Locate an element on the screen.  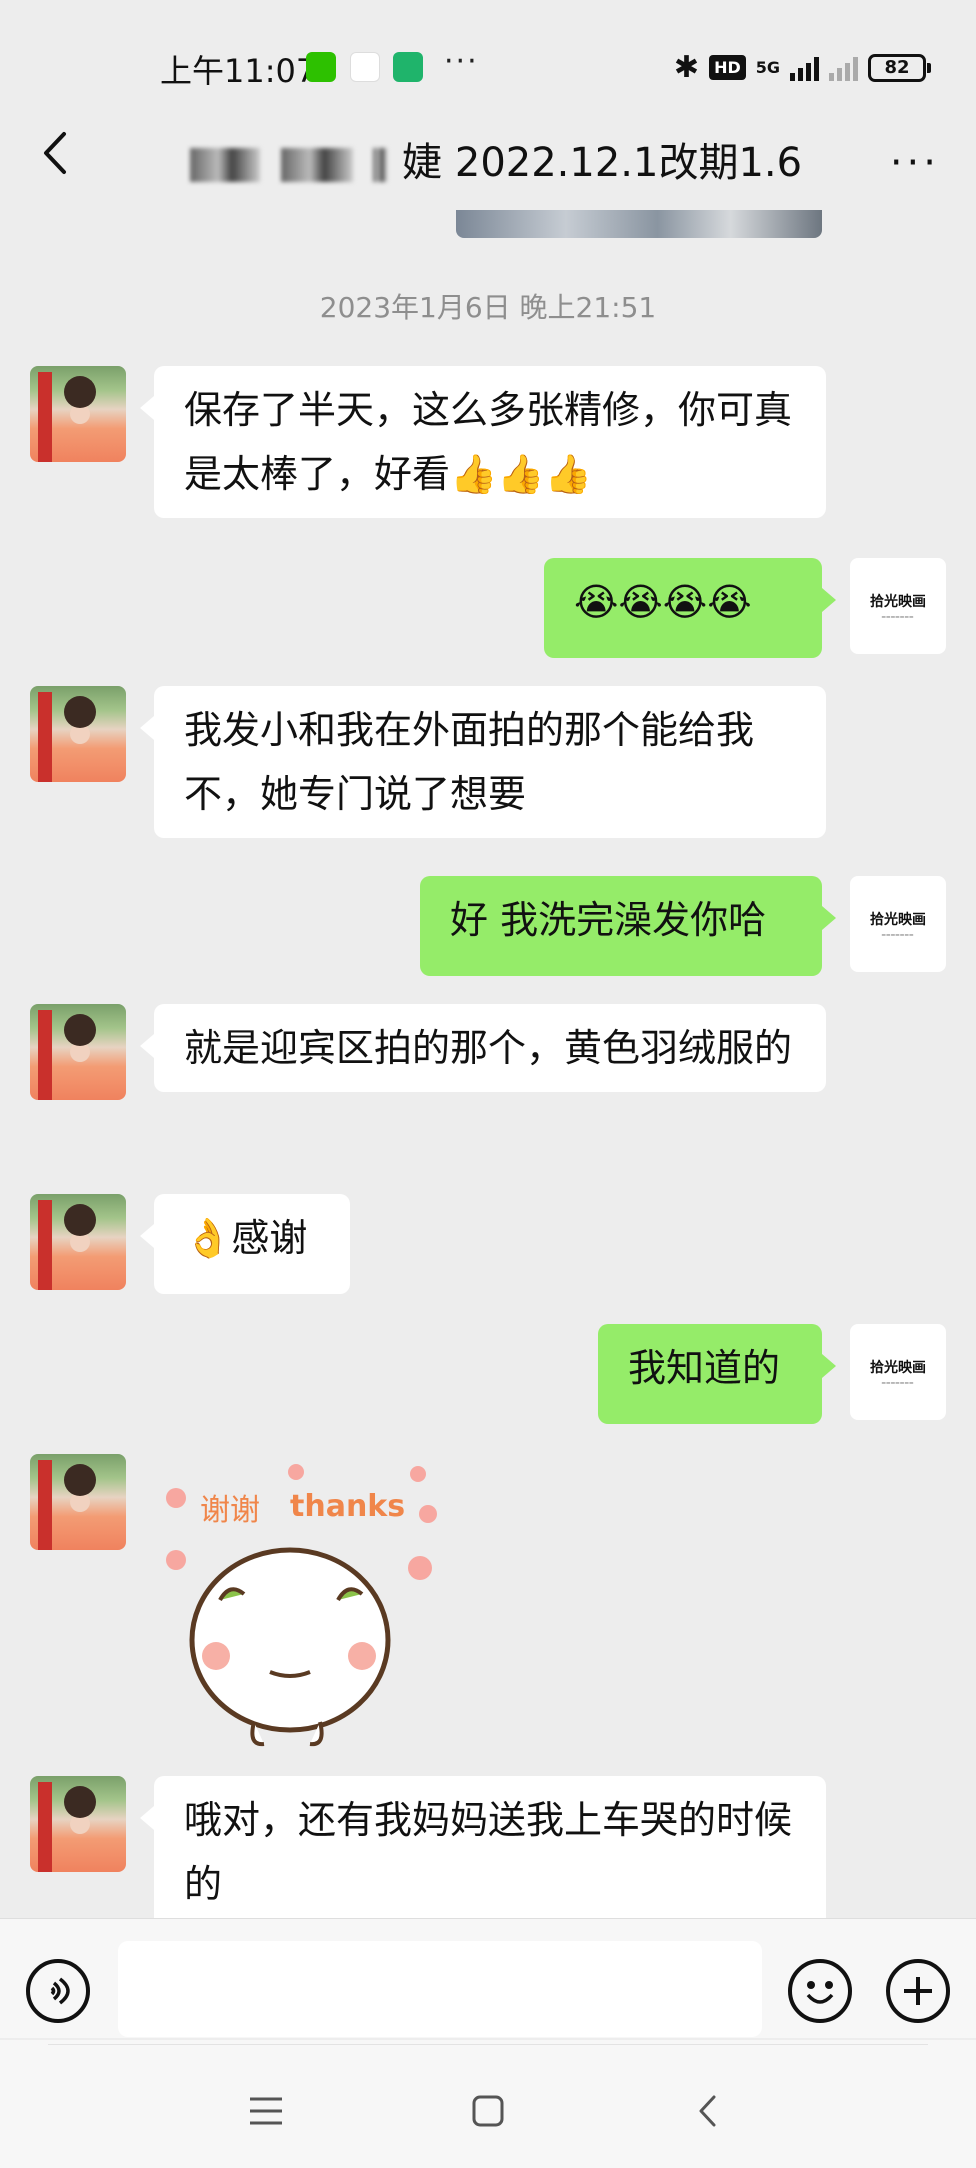
more-notifications-icon: ··· is located at coordinates (461, 61).